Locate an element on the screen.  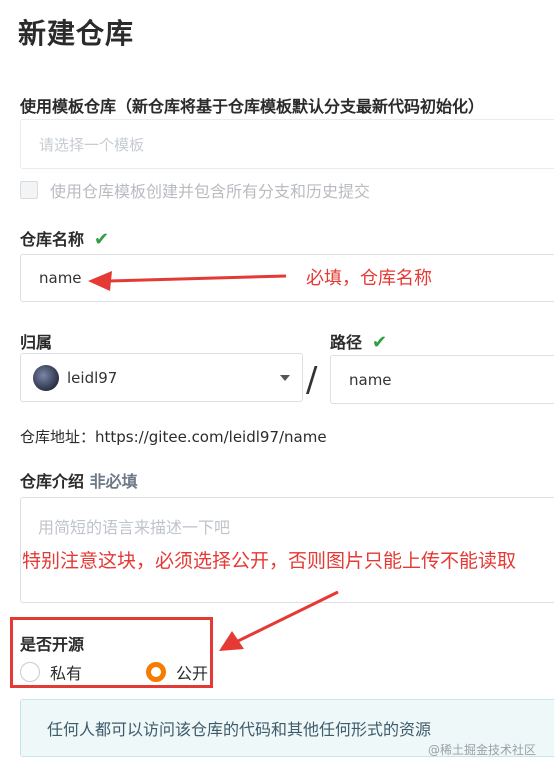
arrow-head-name is located at coordinates (100, 281).